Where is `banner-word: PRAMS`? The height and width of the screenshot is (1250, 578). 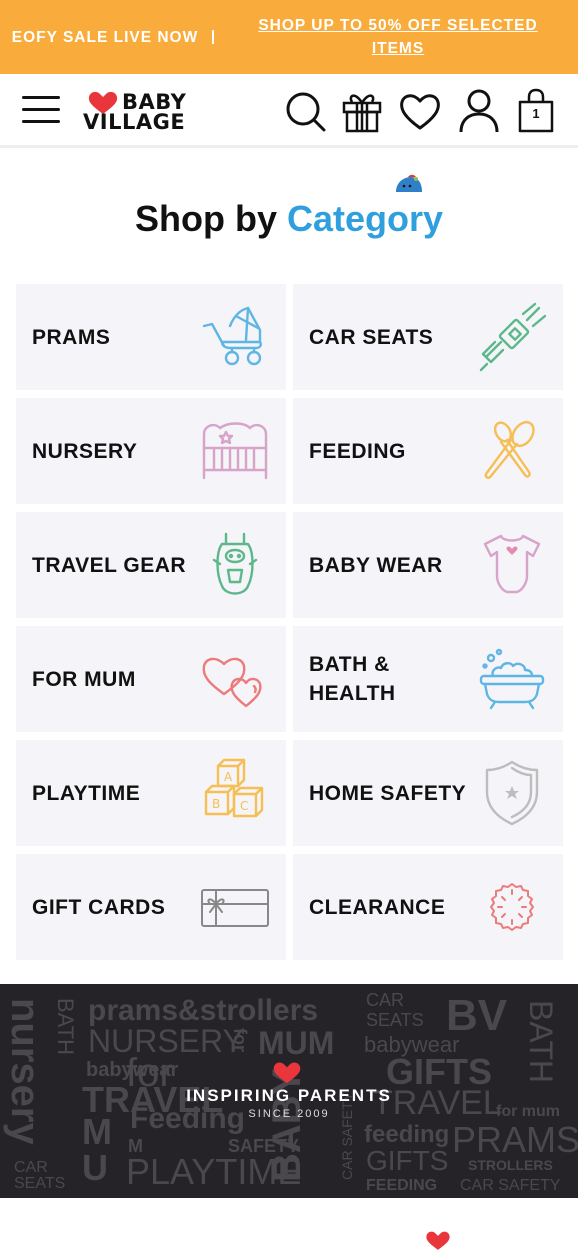 banner-word: PRAMS is located at coordinates (515, 1139).